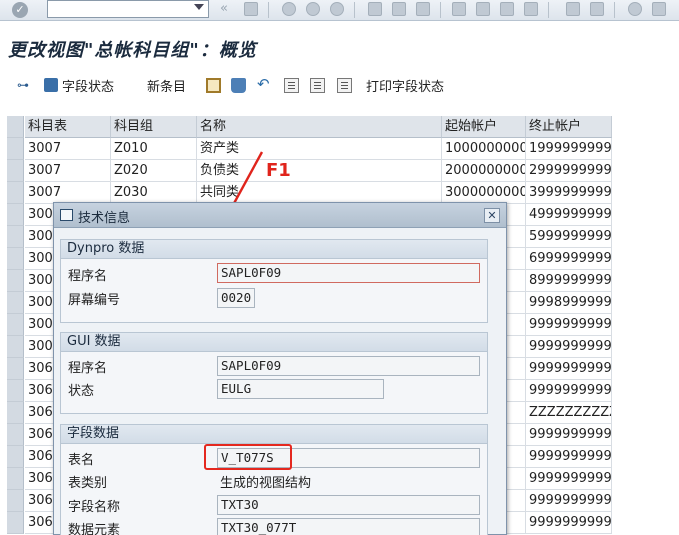 This screenshot has height=535, width=679. I want to click on table-cell: 3000000000, so click(484, 193).